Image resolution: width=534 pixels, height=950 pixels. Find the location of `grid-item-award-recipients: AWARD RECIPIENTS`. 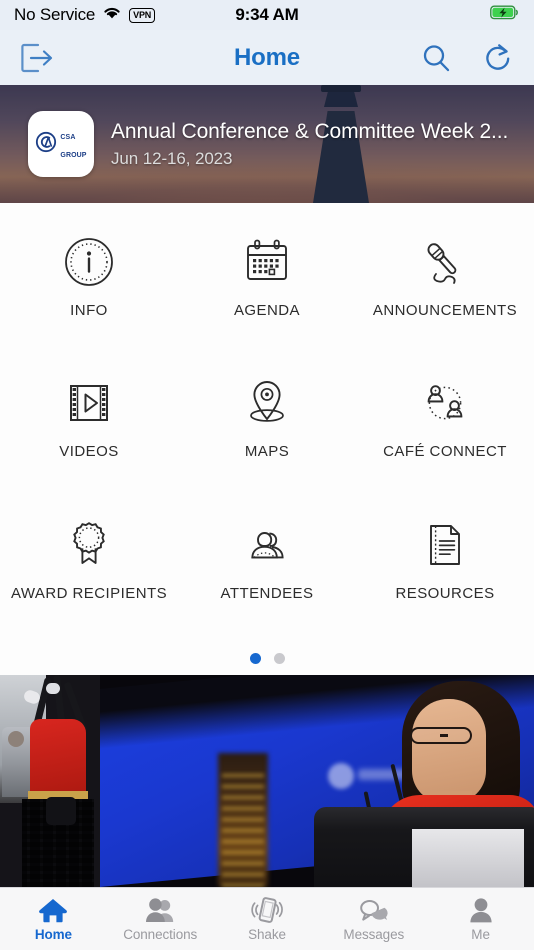

grid-item-award-recipients: AWARD RECIPIENTS is located at coordinates (89, 570).